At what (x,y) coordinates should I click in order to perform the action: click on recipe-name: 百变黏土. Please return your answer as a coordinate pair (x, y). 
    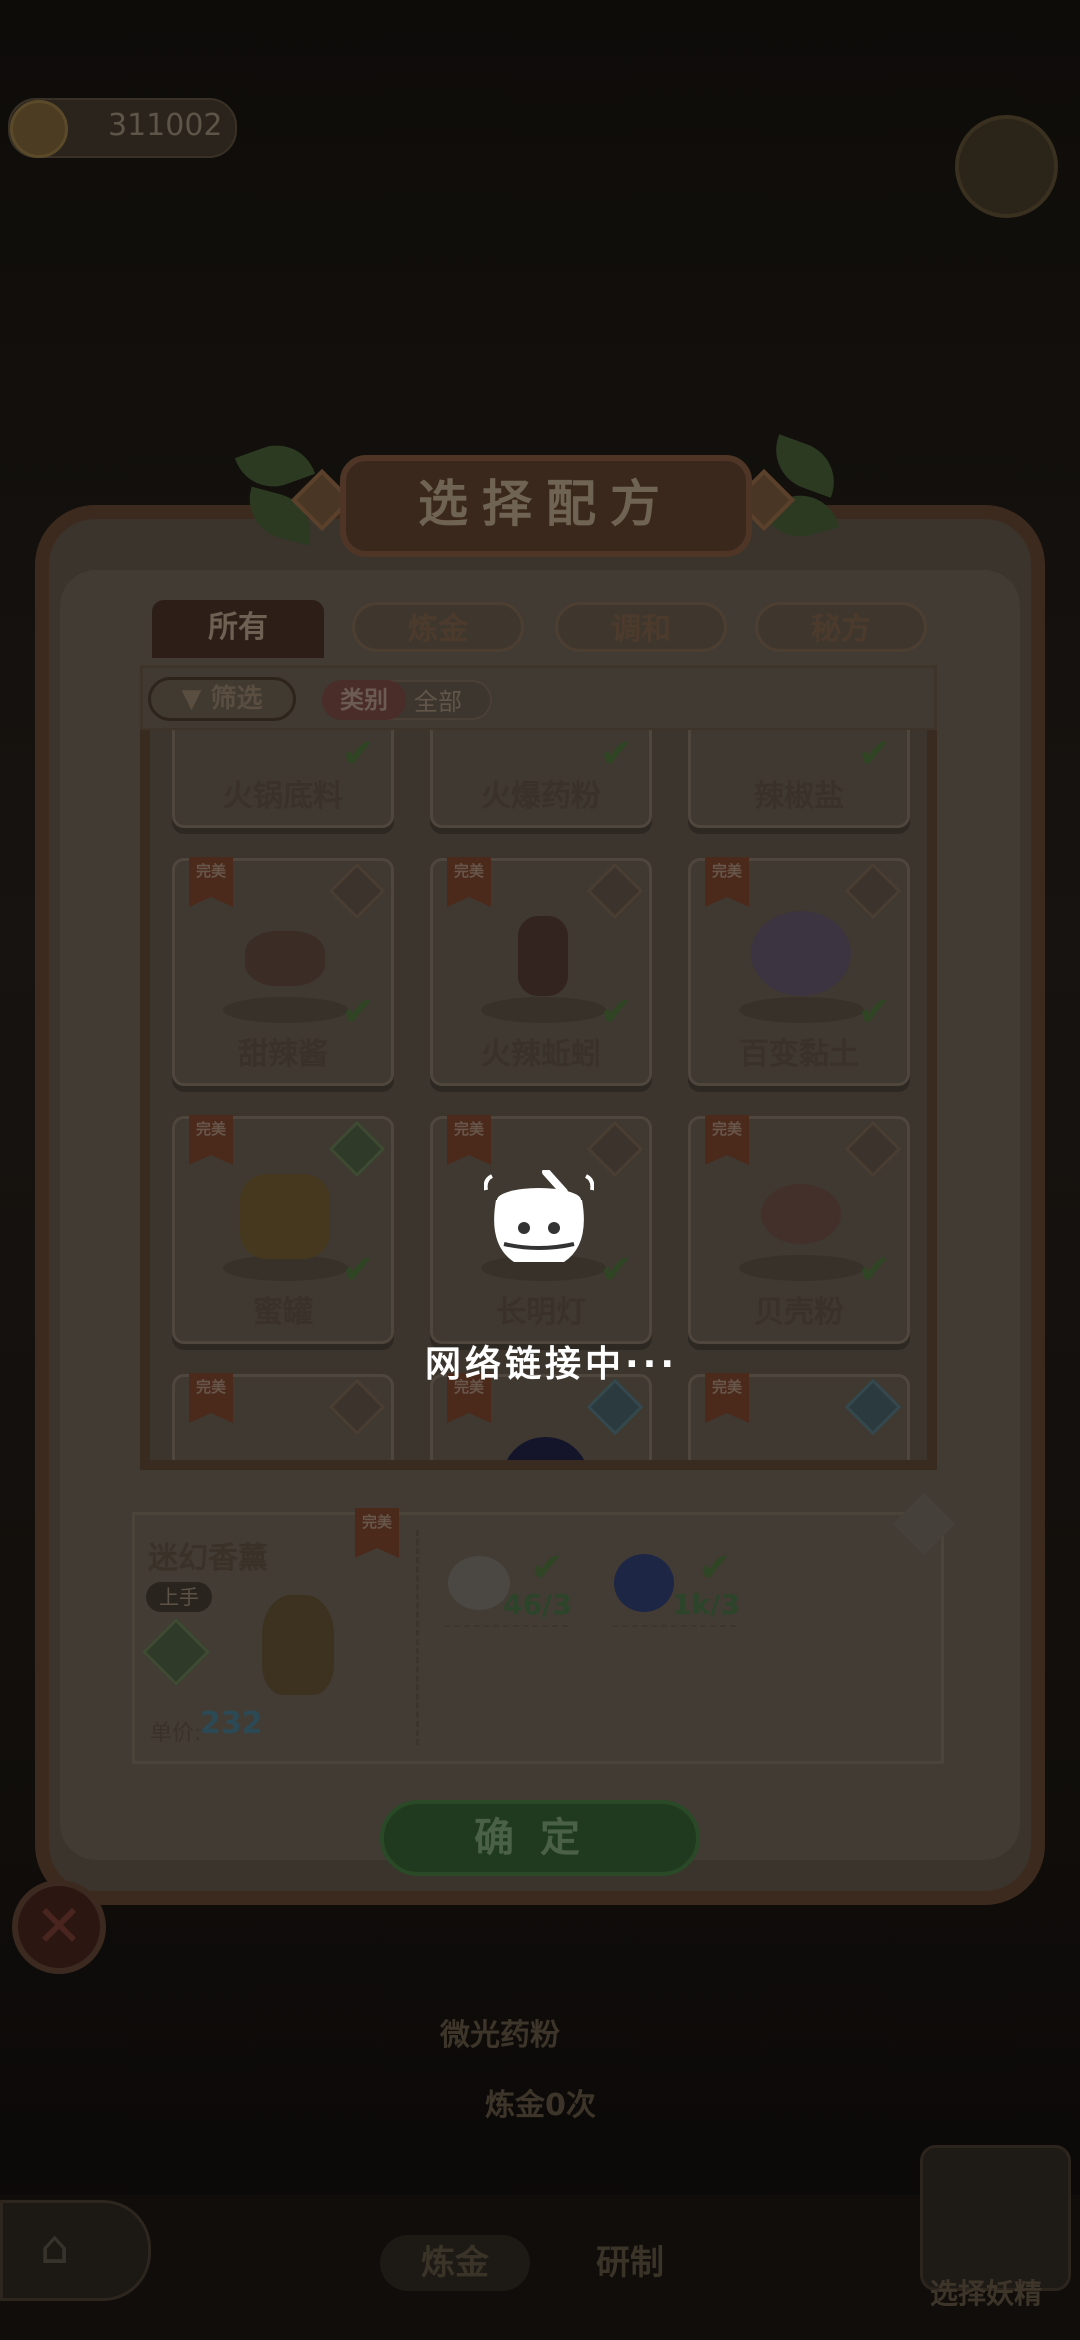
    Looking at the image, I should click on (799, 1054).